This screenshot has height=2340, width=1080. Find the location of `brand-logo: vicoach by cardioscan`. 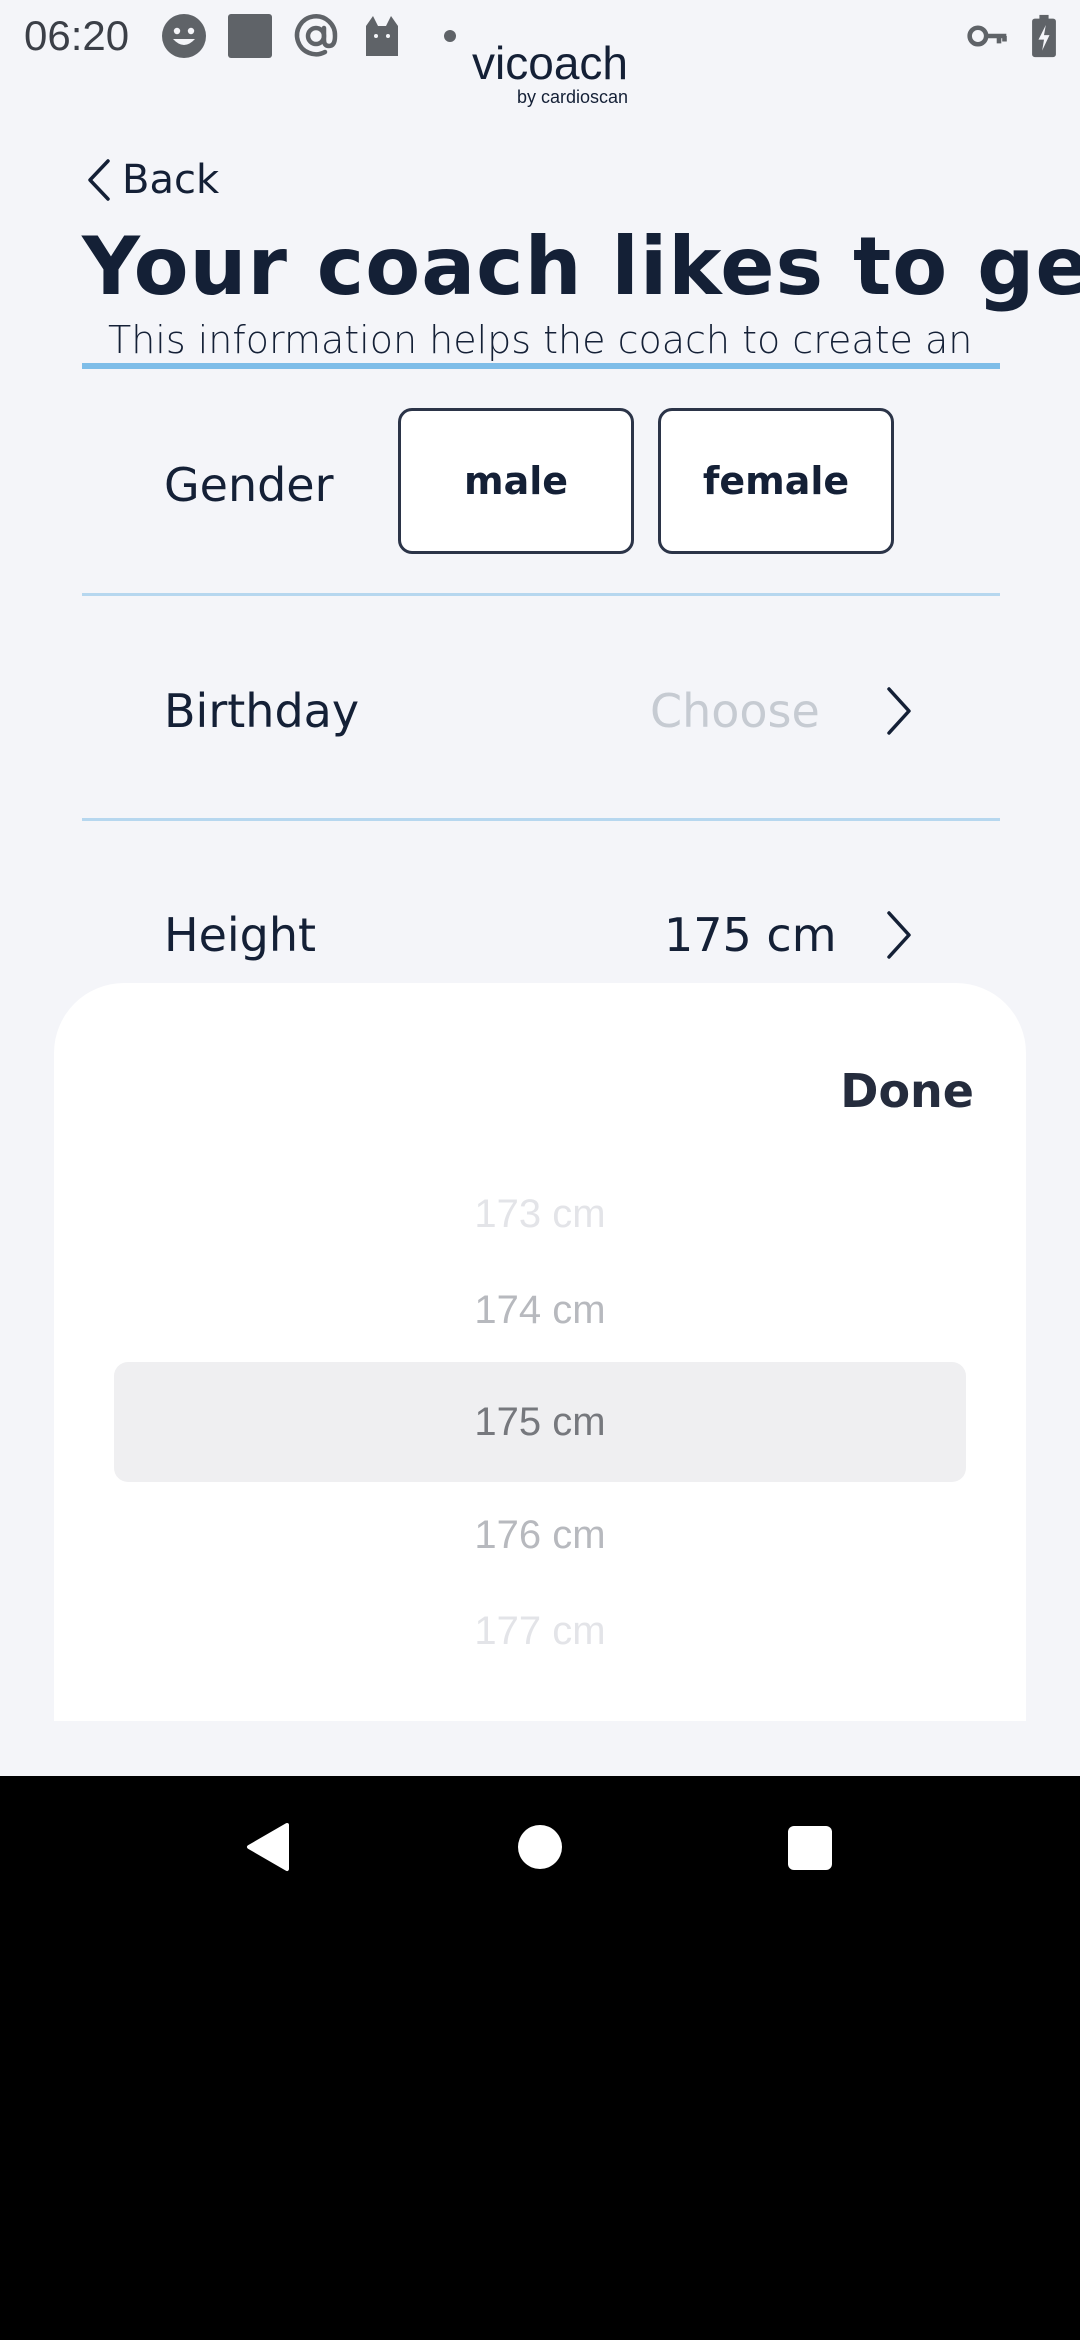

brand-logo: vicoach by cardioscan is located at coordinates (543, 73).